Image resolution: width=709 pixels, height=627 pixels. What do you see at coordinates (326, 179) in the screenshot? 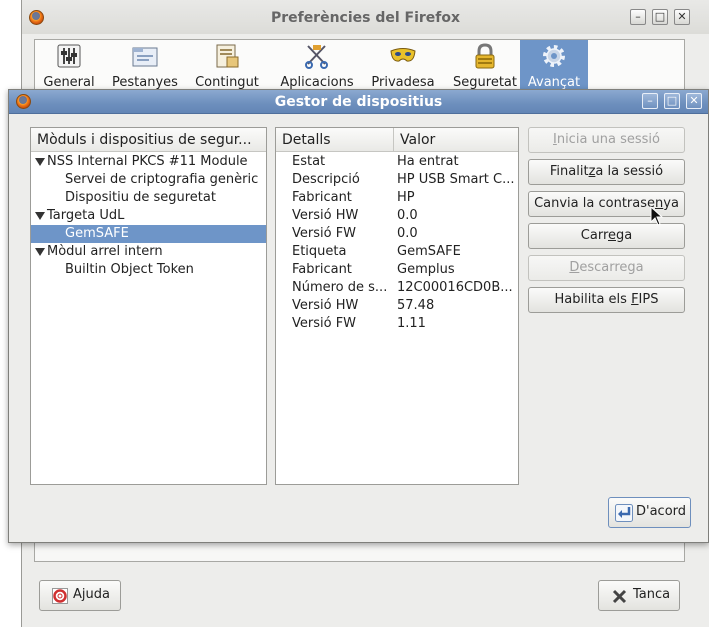
I see `detail-key: Descripció` at bounding box center [326, 179].